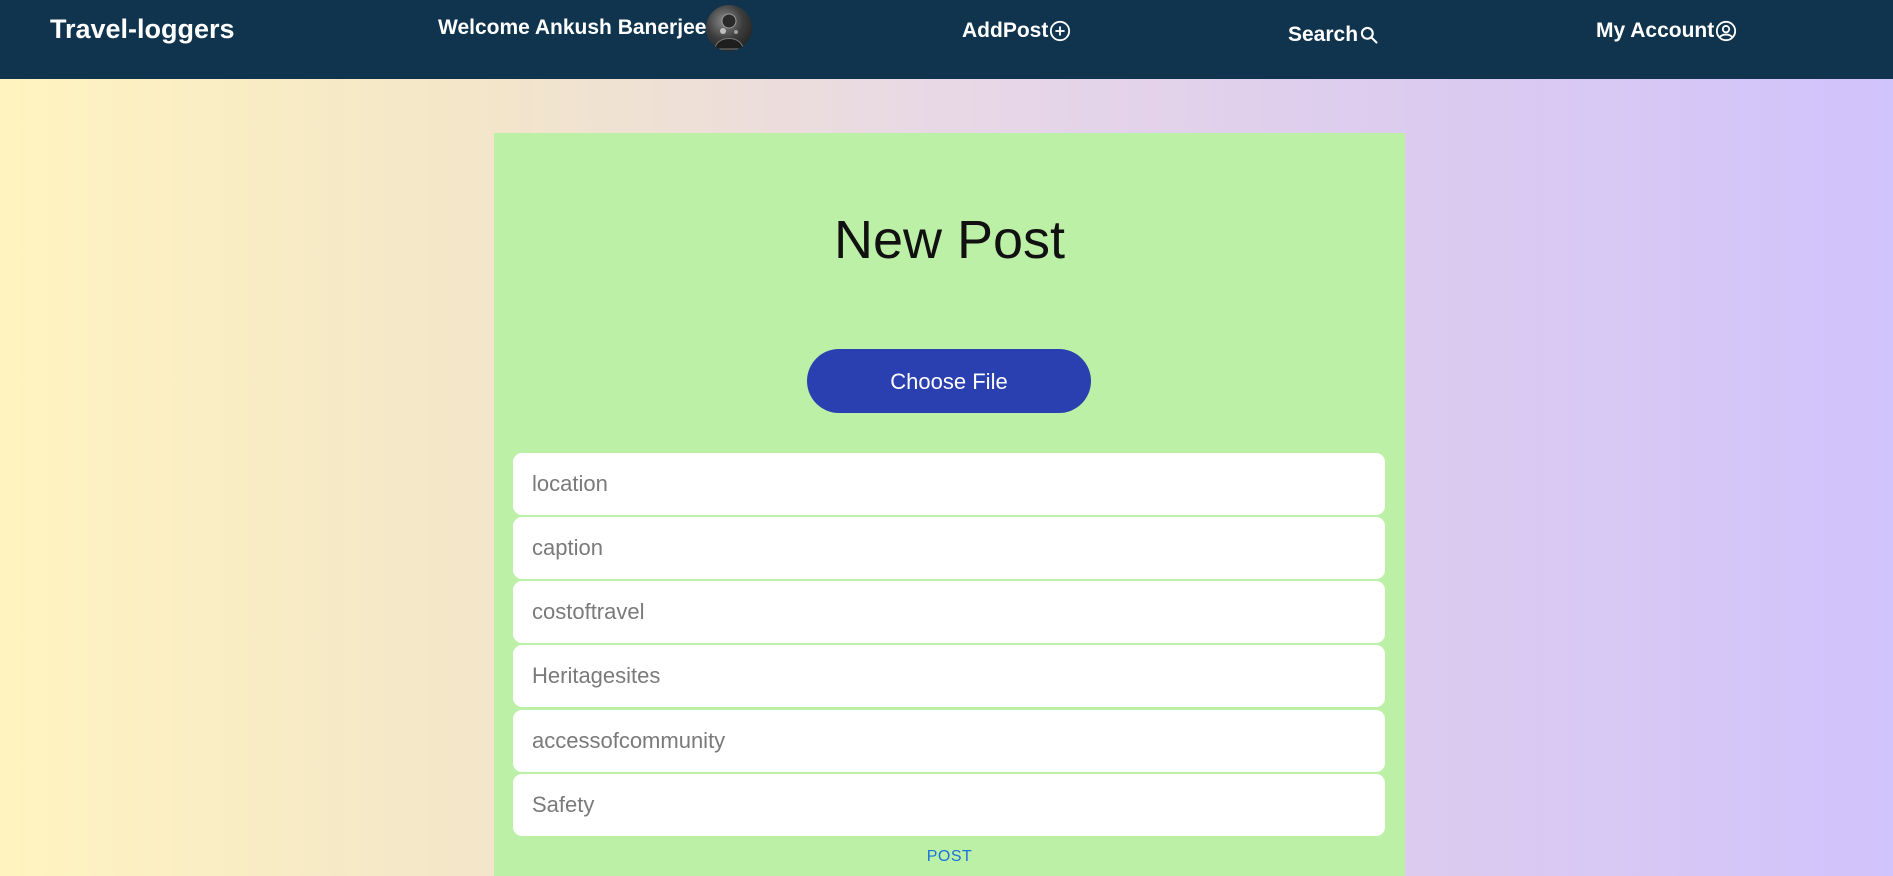 The height and width of the screenshot is (876, 1893). I want to click on caption-input, so click(949, 548).